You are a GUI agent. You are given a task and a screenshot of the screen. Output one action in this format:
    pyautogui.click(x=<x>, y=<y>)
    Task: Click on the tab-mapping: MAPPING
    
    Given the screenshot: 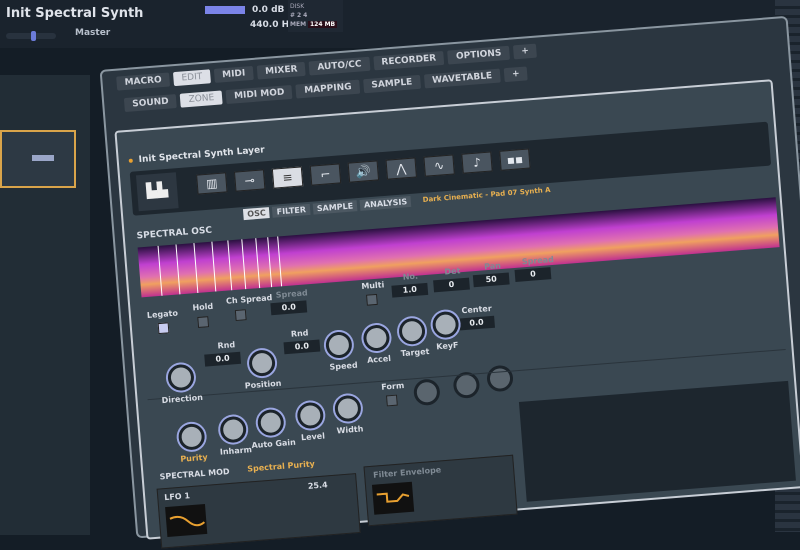 What is the action you would take?
    pyautogui.click(x=328, y=89)
    